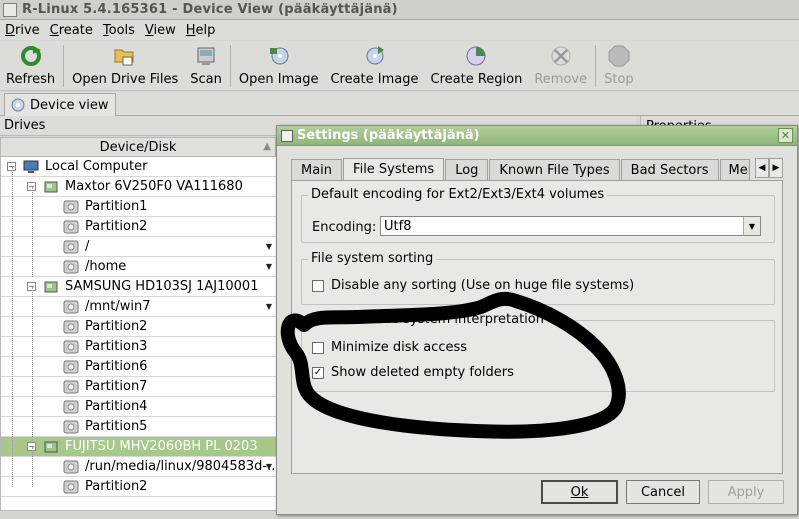  What do you see at coordinates (317, 169) in the screenshot?
I see `tab-main: Main` at bounding box center [317, 169].